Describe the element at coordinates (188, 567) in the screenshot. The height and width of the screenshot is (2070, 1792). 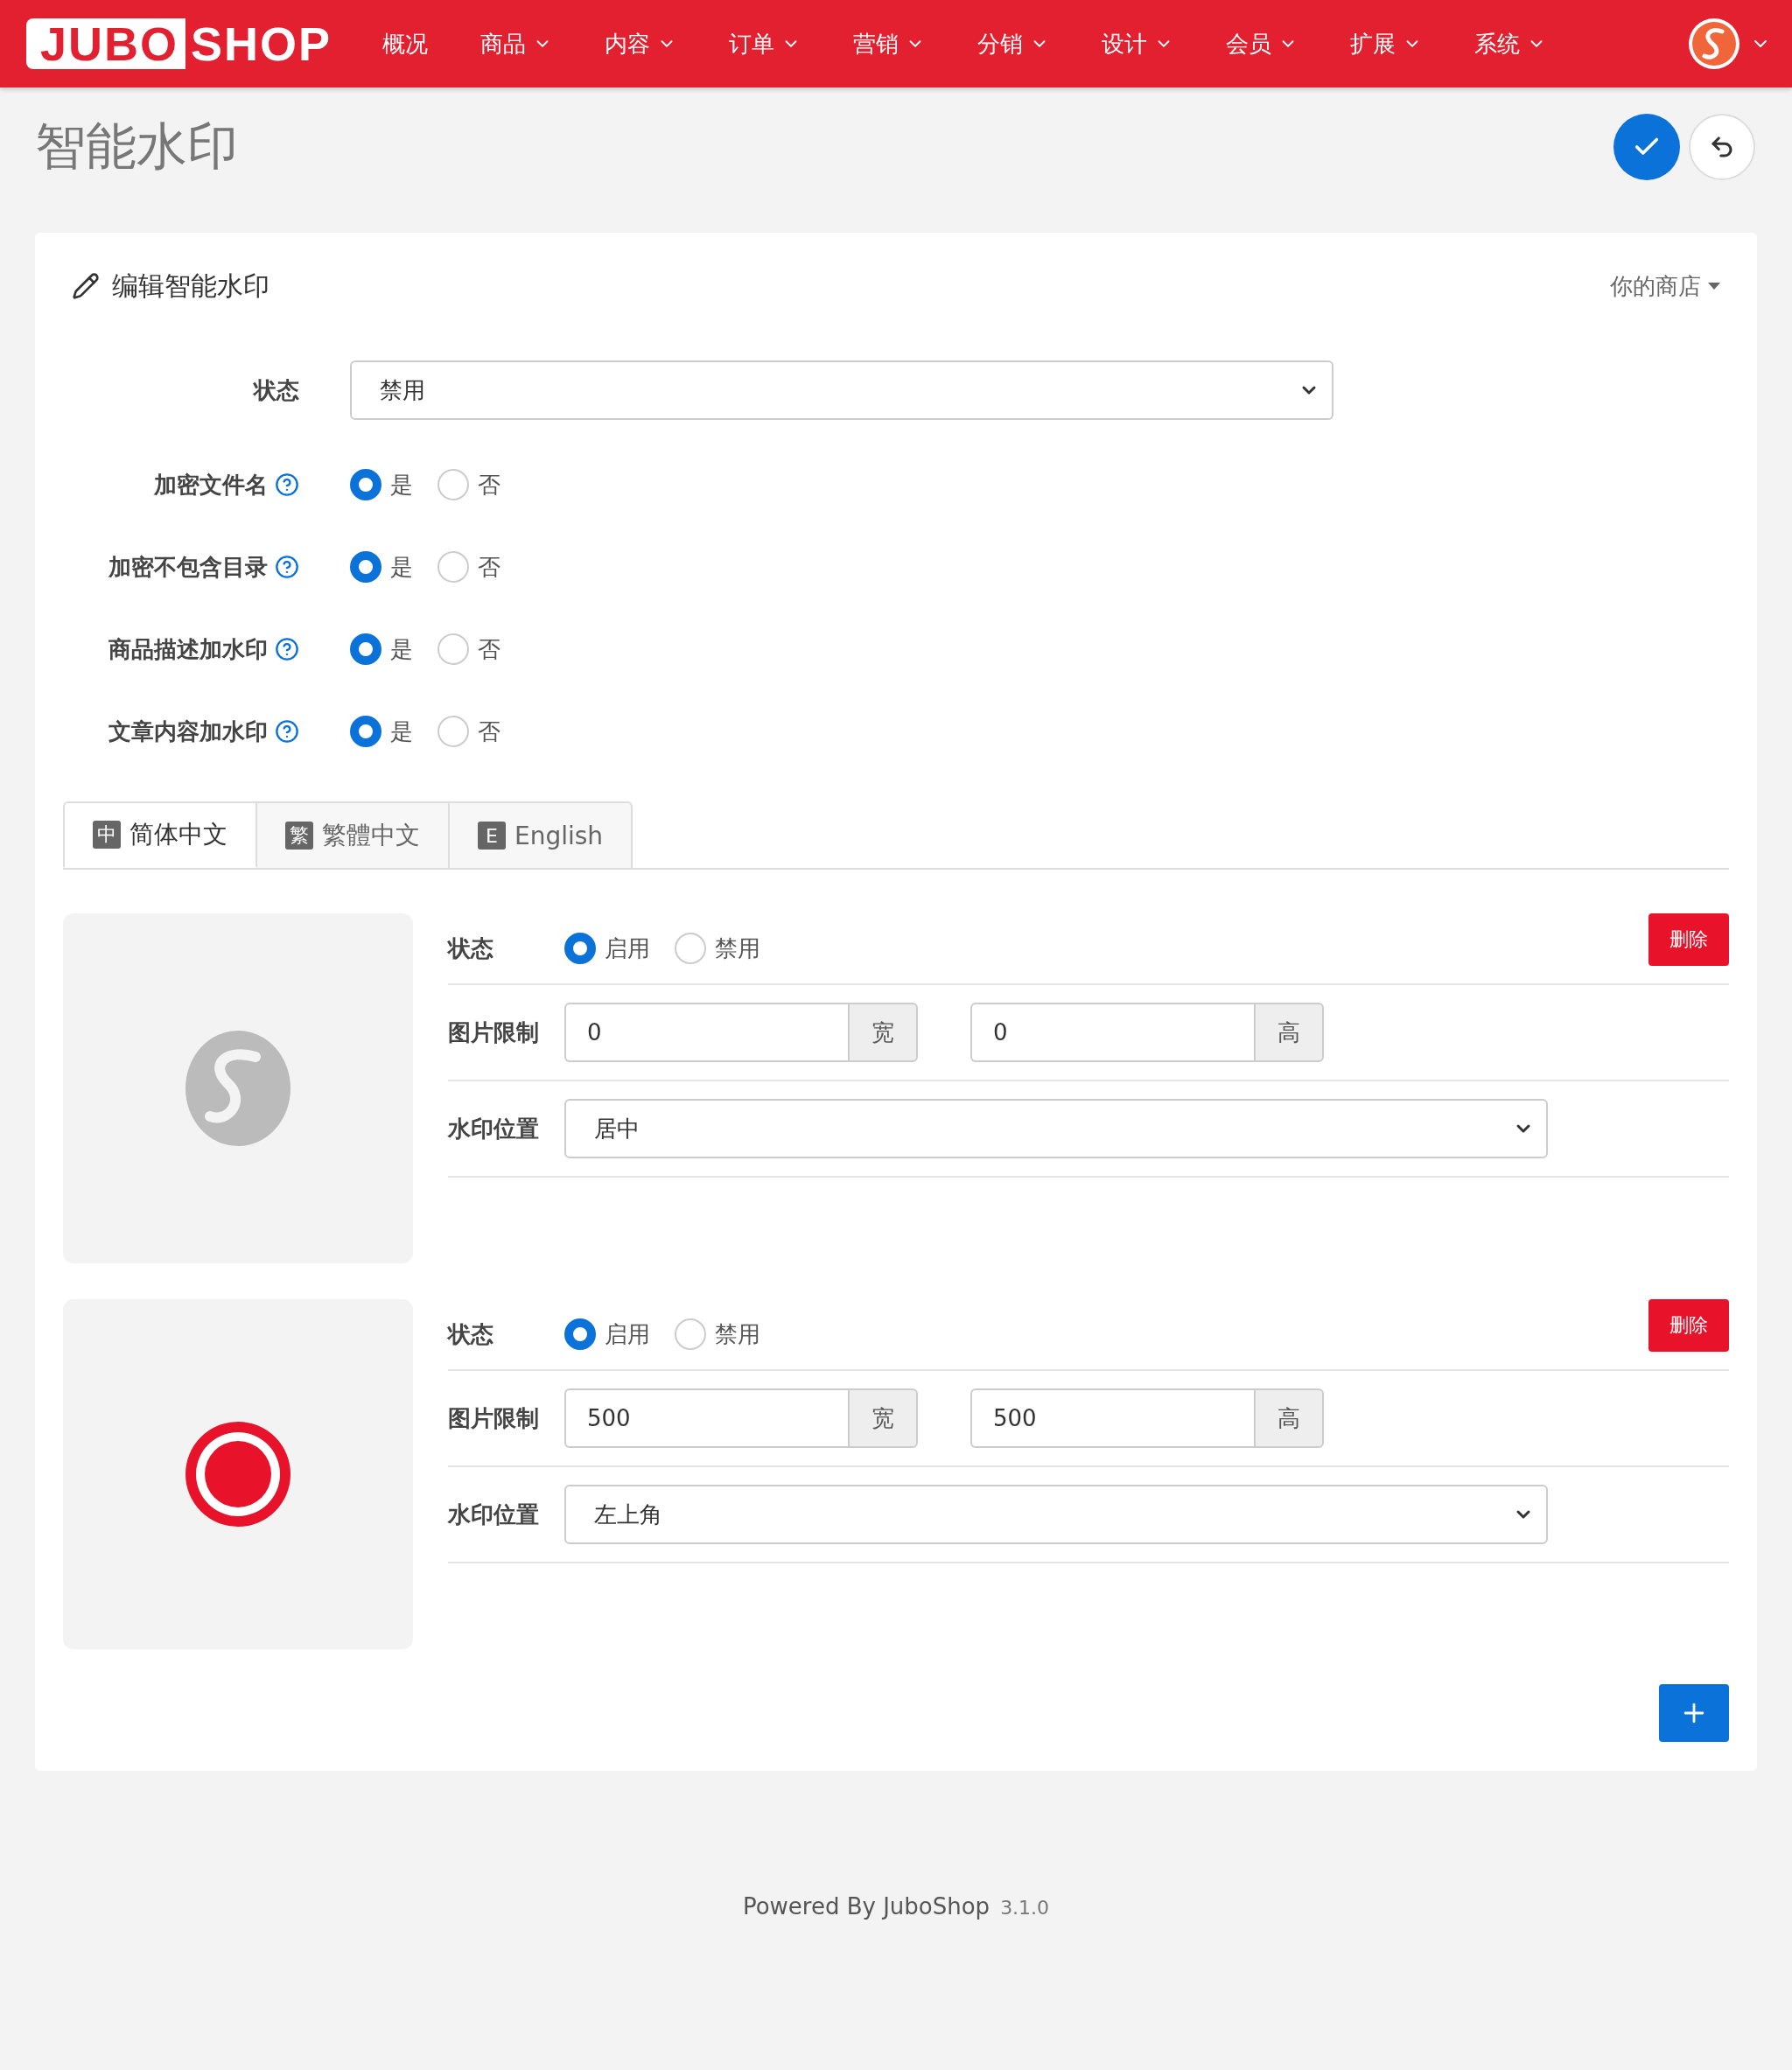
I see `field-label: 加密不包含目录` at that location.